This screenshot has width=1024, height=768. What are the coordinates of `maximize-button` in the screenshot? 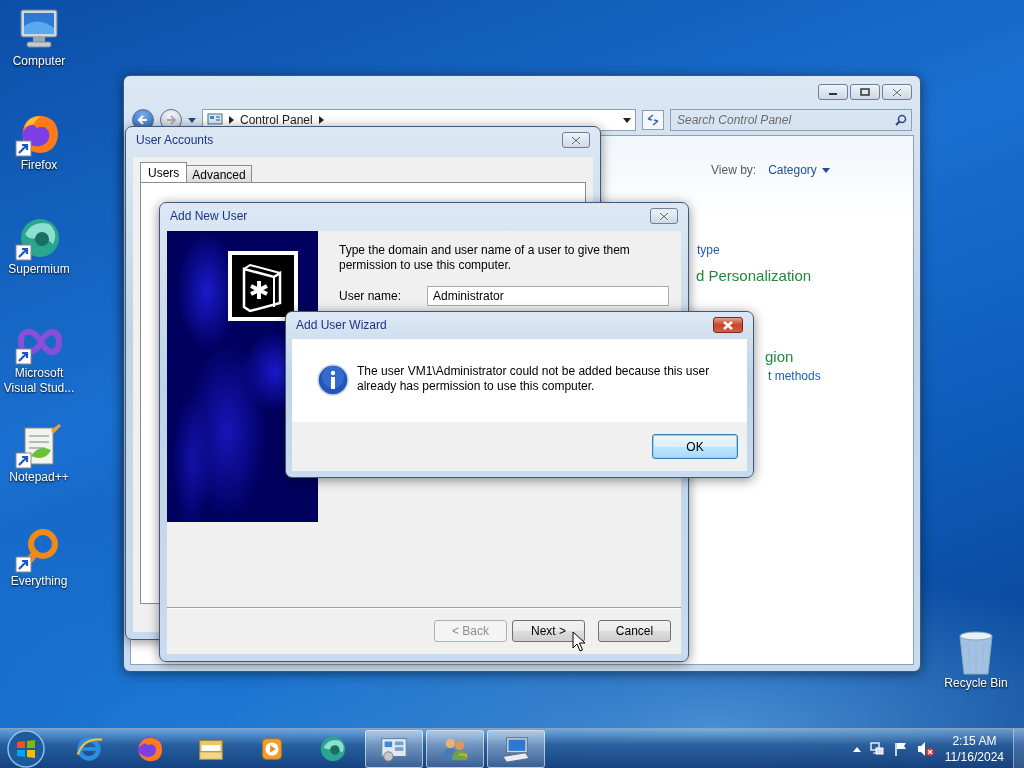 It's located at (865, 92).